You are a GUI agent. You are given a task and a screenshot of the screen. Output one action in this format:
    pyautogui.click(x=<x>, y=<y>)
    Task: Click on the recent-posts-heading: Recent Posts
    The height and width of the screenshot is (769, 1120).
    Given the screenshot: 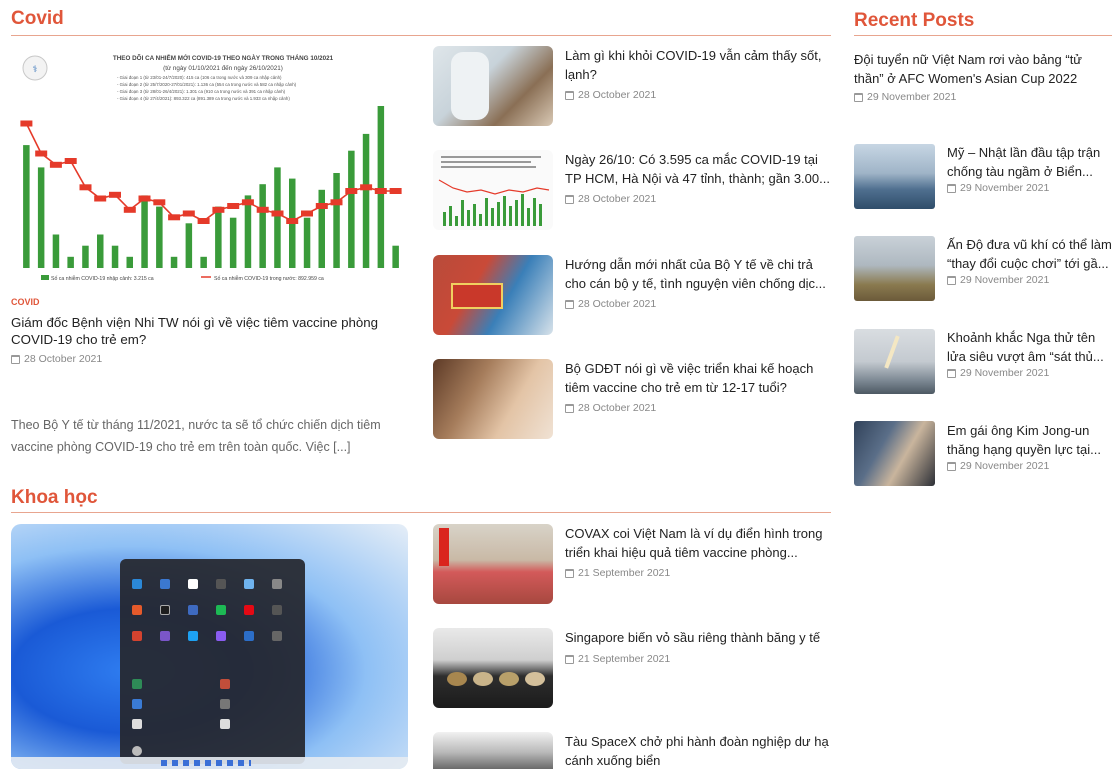 What is the action you would take?
    pyautogui.click(x=914, y=20)
    